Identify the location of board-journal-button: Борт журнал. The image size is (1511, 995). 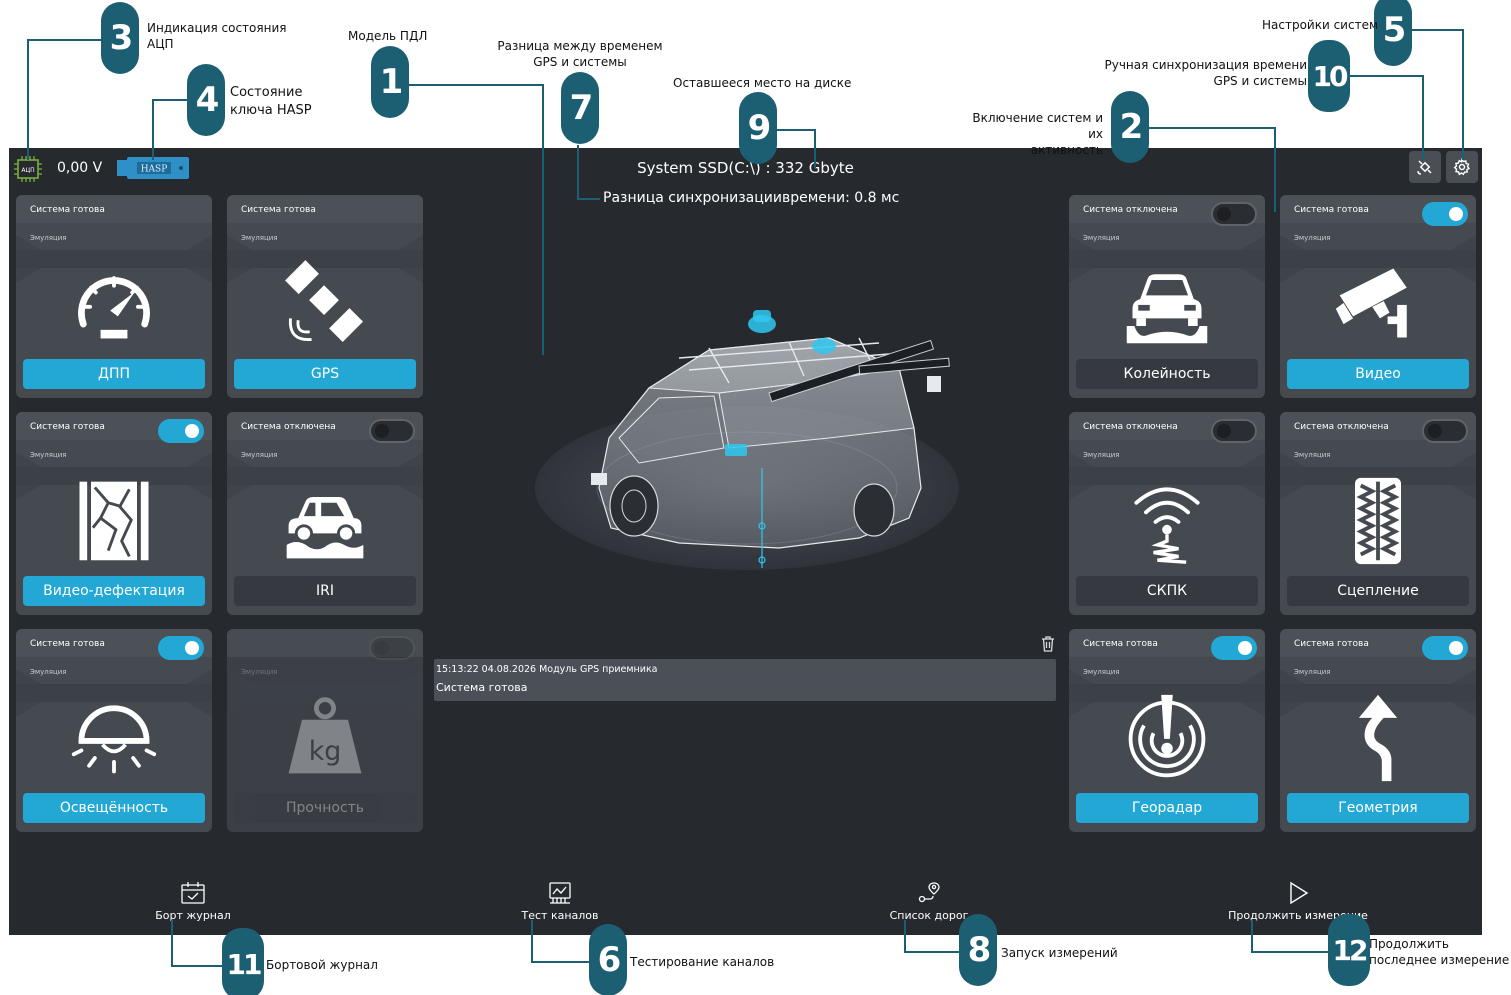
(193, 906).